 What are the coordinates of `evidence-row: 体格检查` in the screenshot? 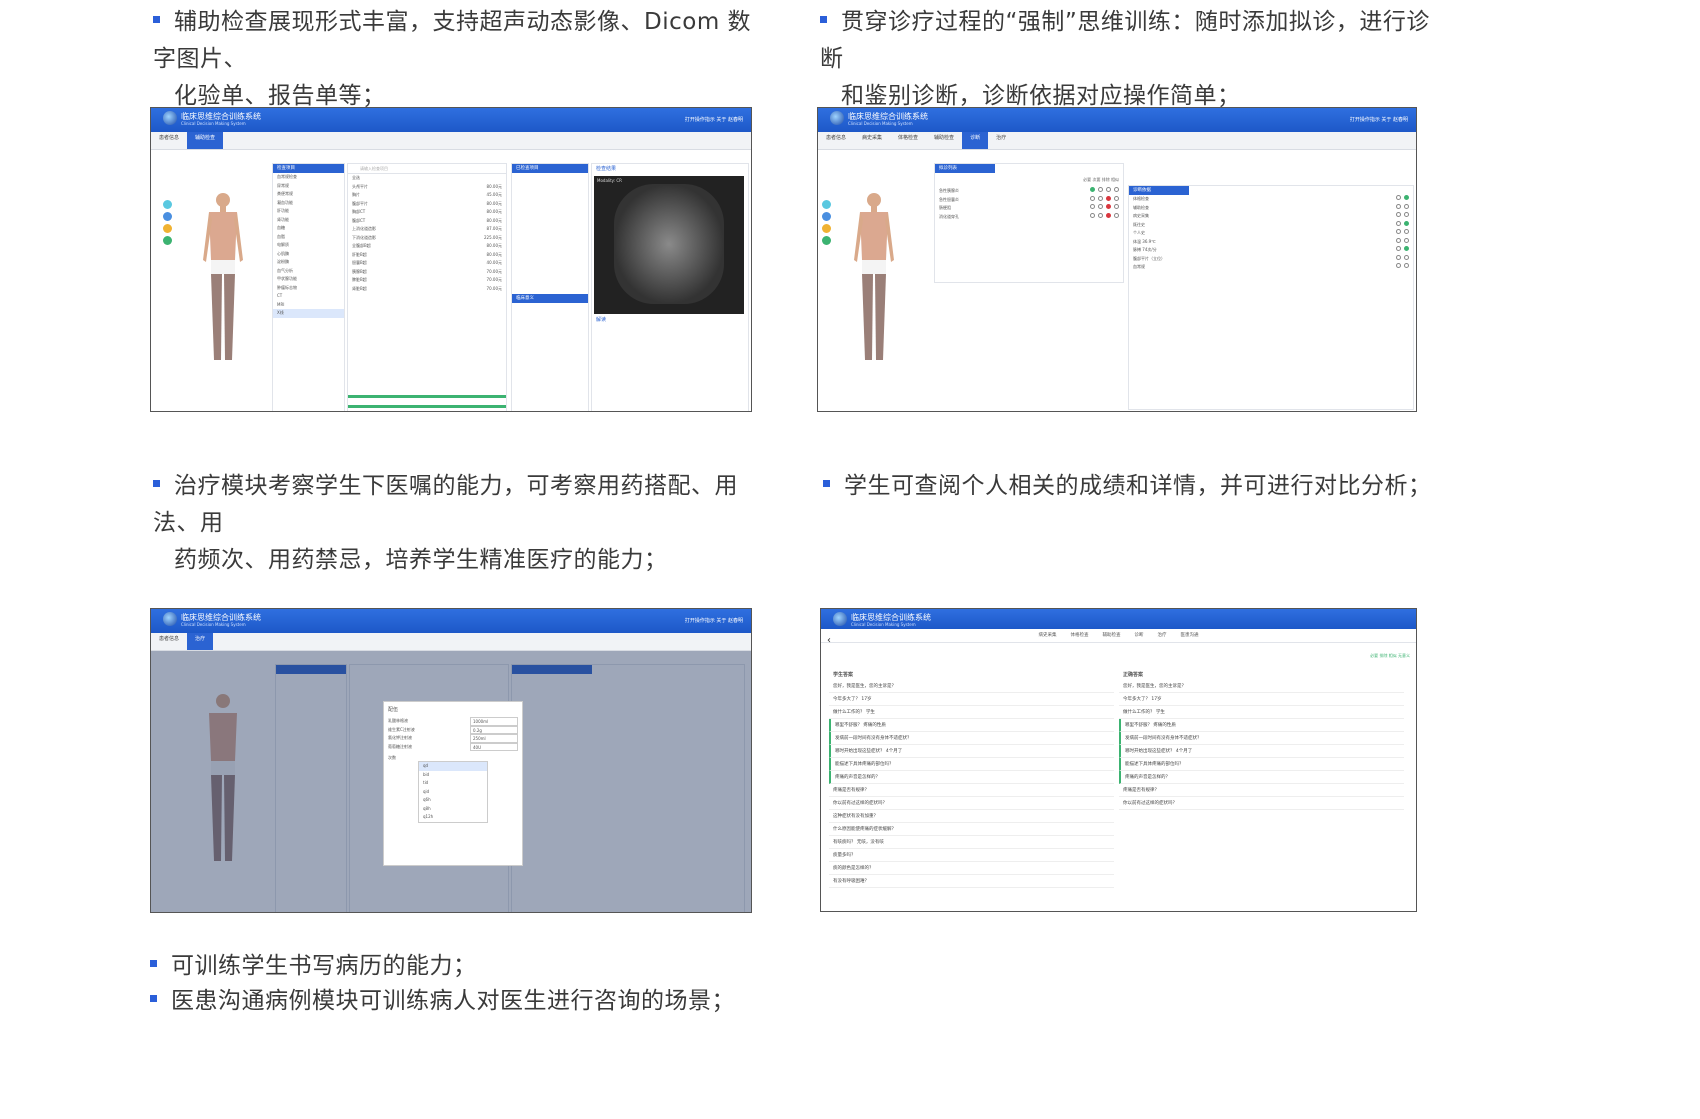 It's located at (1271, 199).